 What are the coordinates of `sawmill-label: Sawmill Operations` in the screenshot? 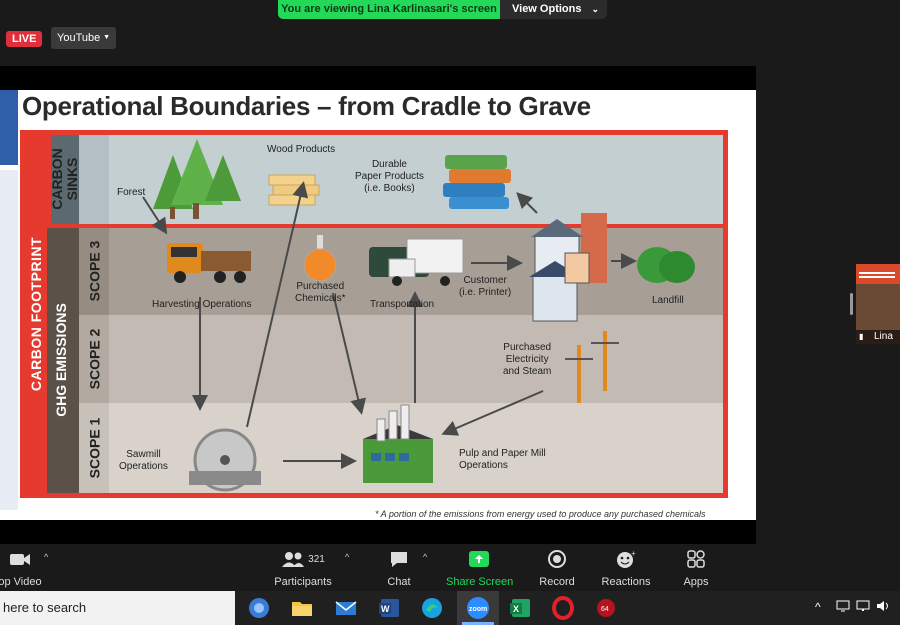 It's located at (143, 460).